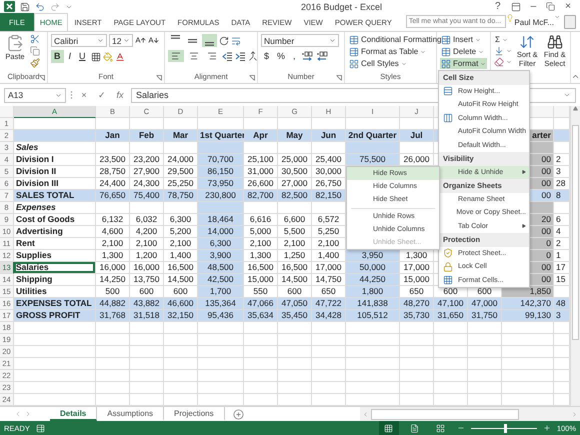 This screenshot has width=580, height=435. I want to click on macro-icon, so click(40, 428).